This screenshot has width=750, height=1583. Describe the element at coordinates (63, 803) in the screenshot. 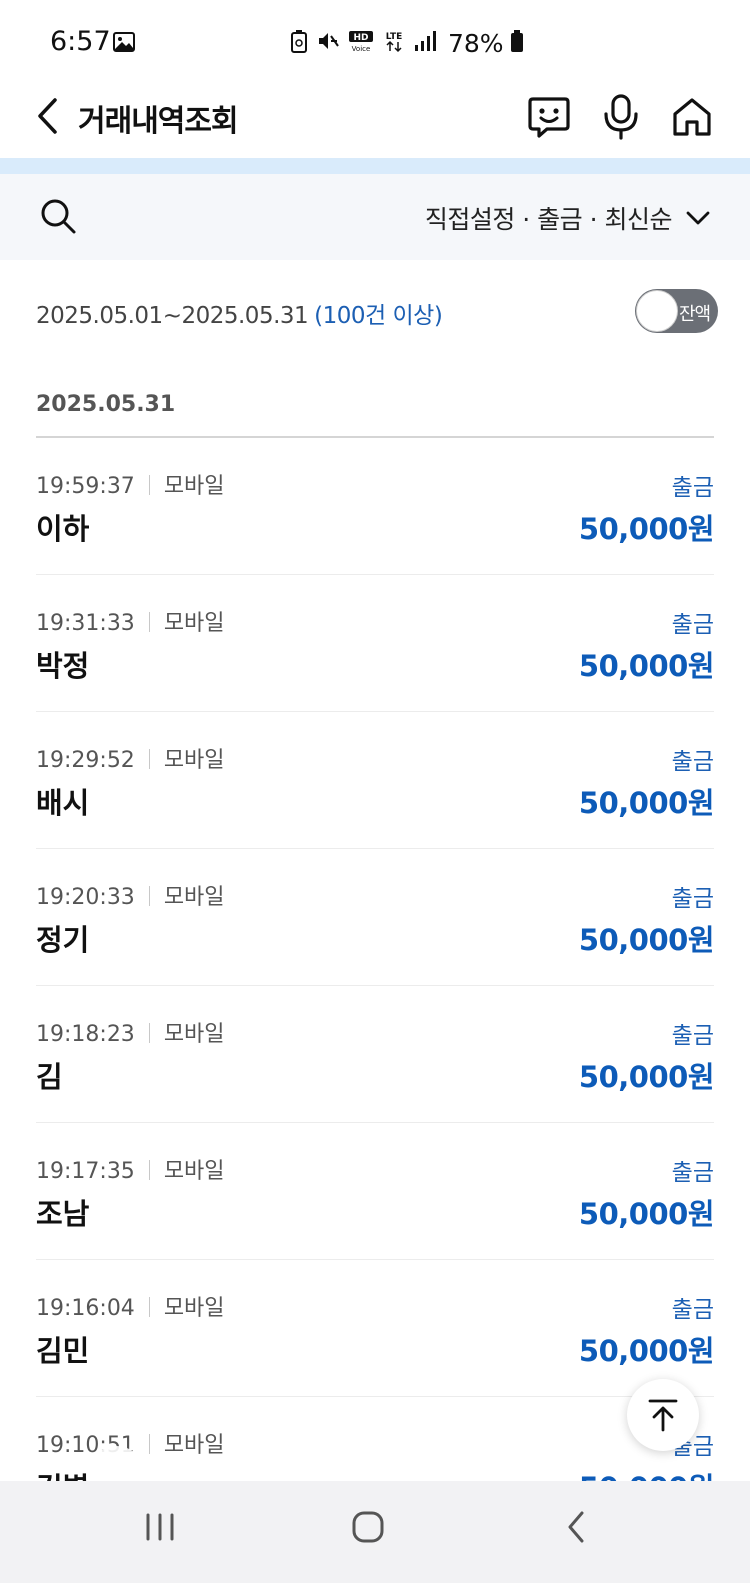

I see `transaction-name: 배시` at that location.